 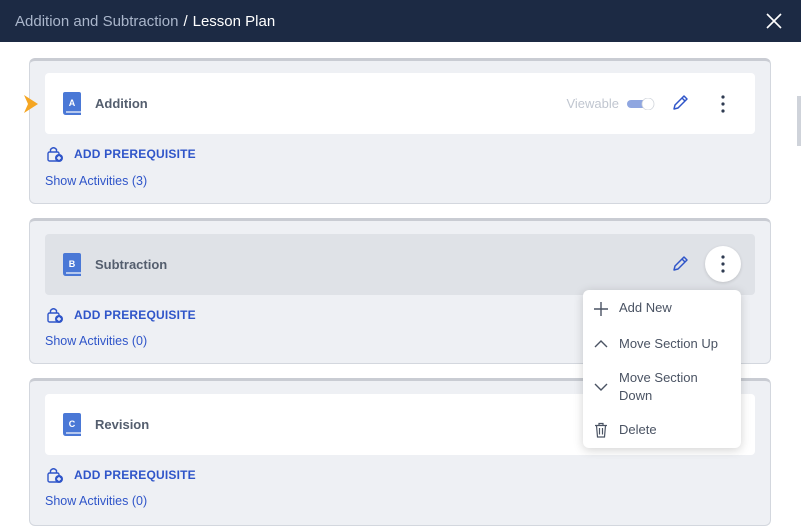 I want to click on menu-item-add-new: Add New, so click(x=662, y=310).